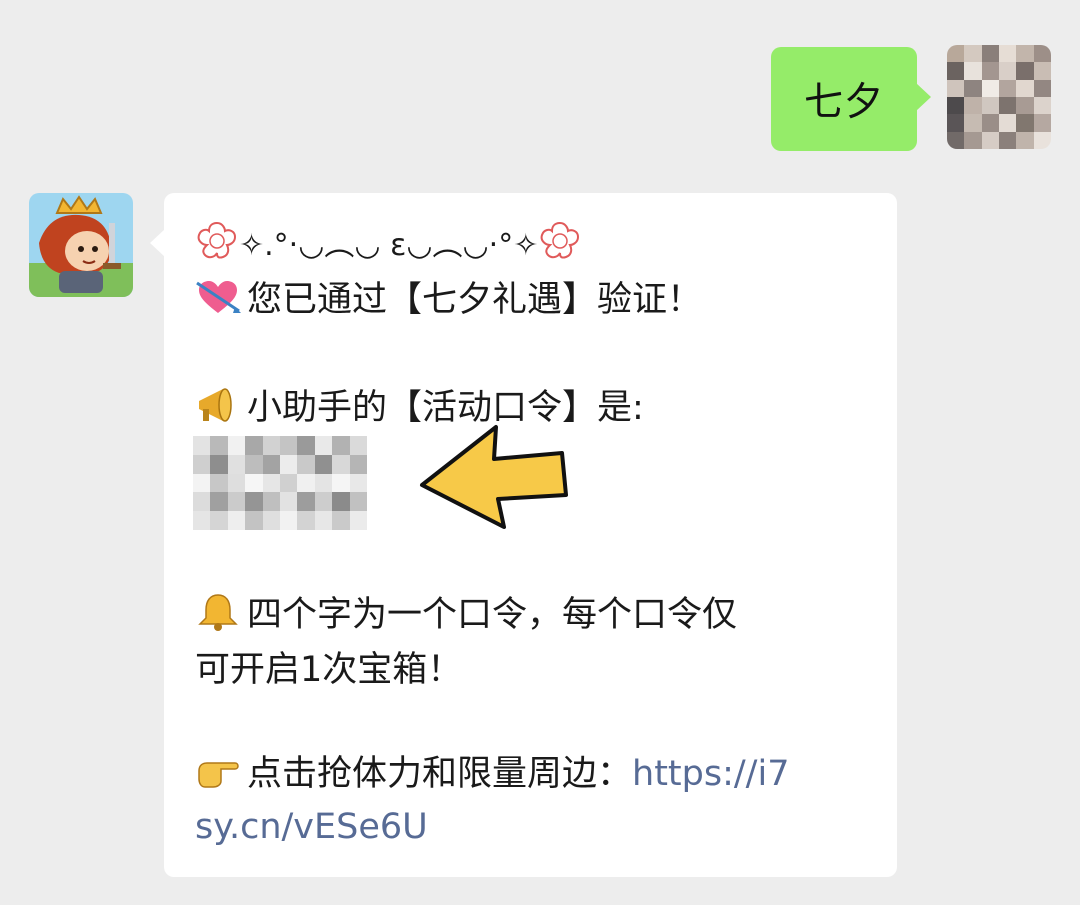  I want to click on verification-text: 您已通过【七夕礼遇】验证！, so click(475, 300).